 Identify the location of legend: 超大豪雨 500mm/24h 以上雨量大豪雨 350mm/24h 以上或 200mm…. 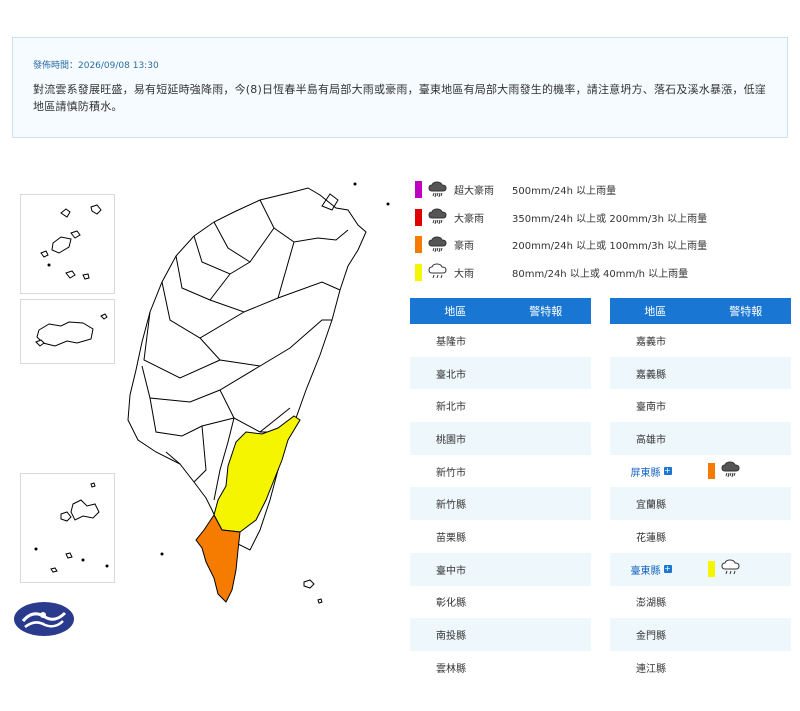
(605, 231).